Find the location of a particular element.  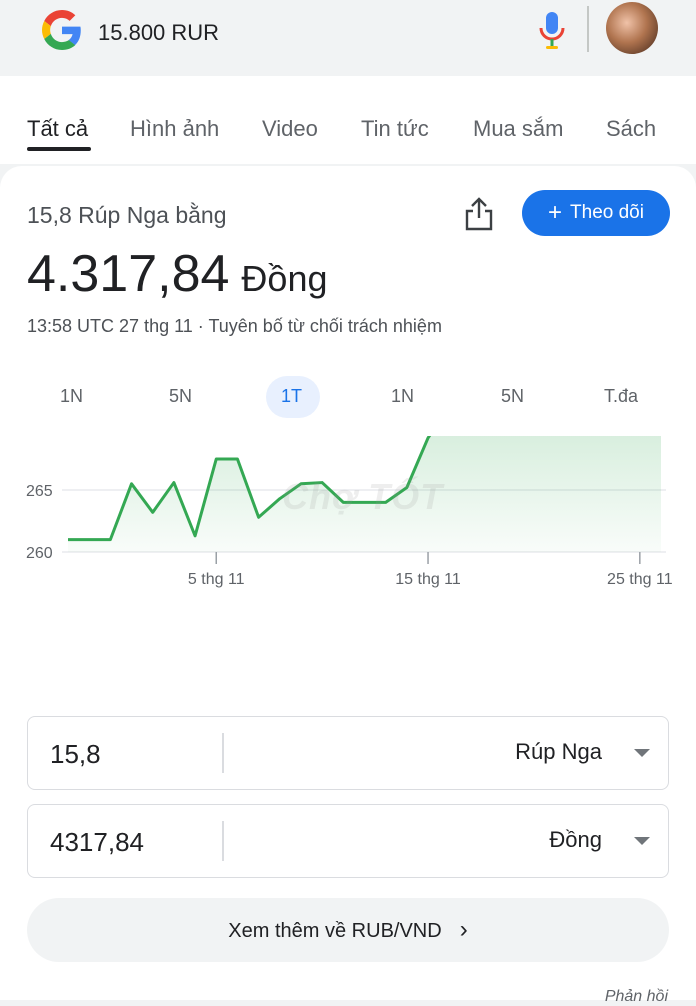

range-1-day: 1N is located at coordinates (71, 396).